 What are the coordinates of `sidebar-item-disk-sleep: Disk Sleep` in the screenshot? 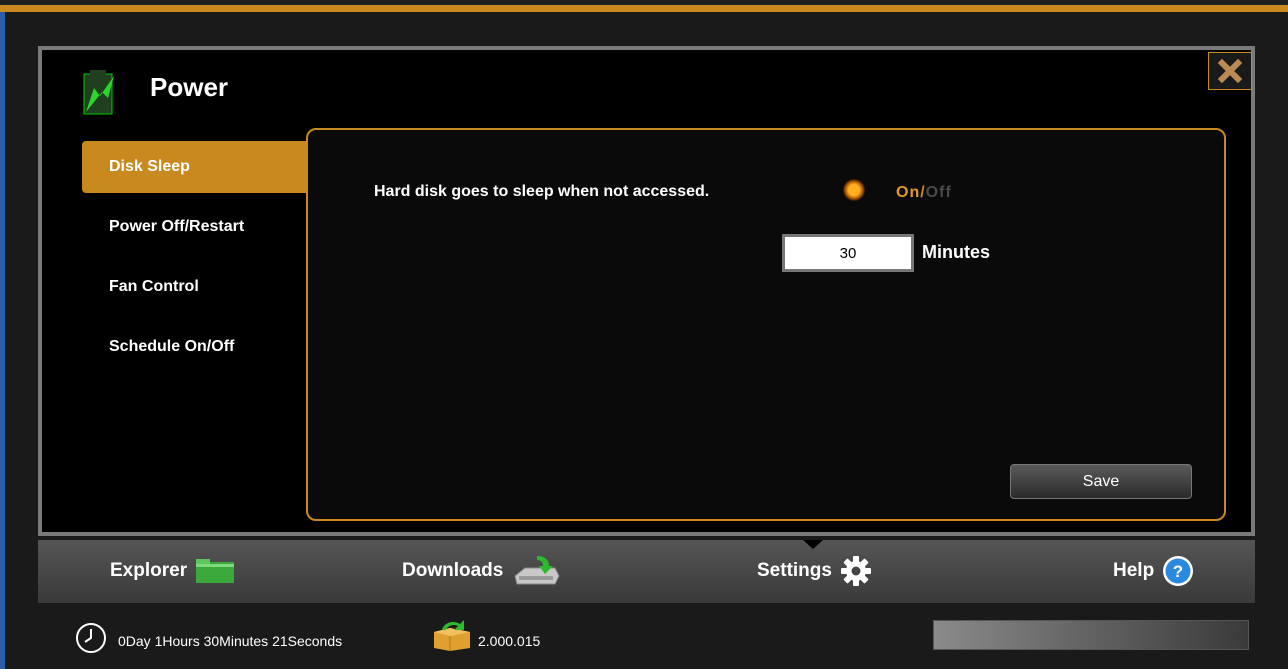 It's located at (195, 167).